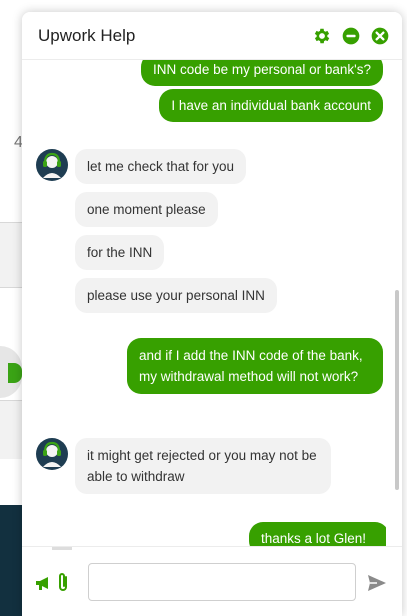  What do you see at coordinates (120, 252) in the screenshot?
I see `agent-message: for the INN` at bounding box center [120, 252].